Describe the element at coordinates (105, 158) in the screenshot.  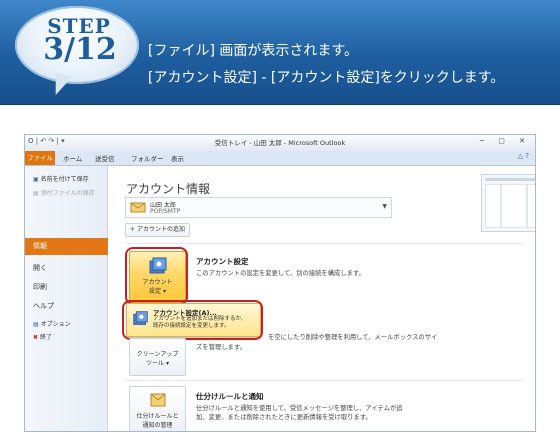
I see `tab-send-receive: 送受信` at that location.